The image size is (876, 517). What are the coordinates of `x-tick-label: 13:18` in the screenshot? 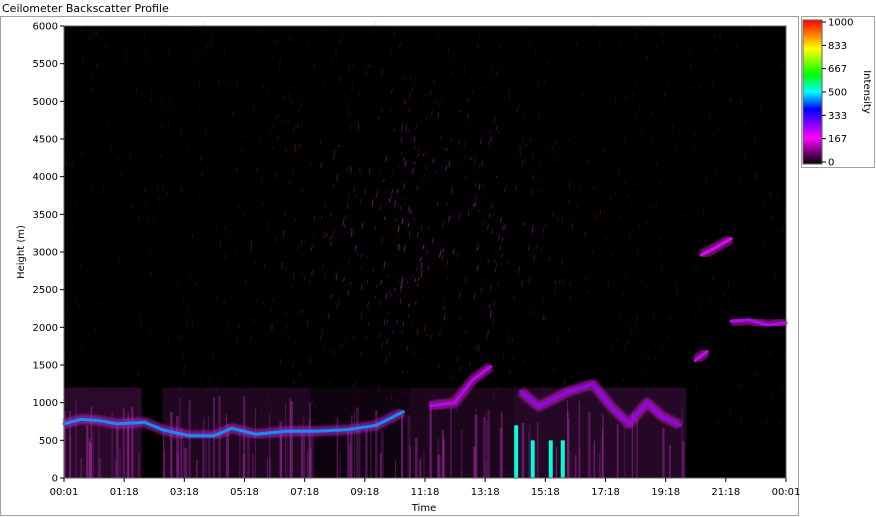 It's located at (485, 492).